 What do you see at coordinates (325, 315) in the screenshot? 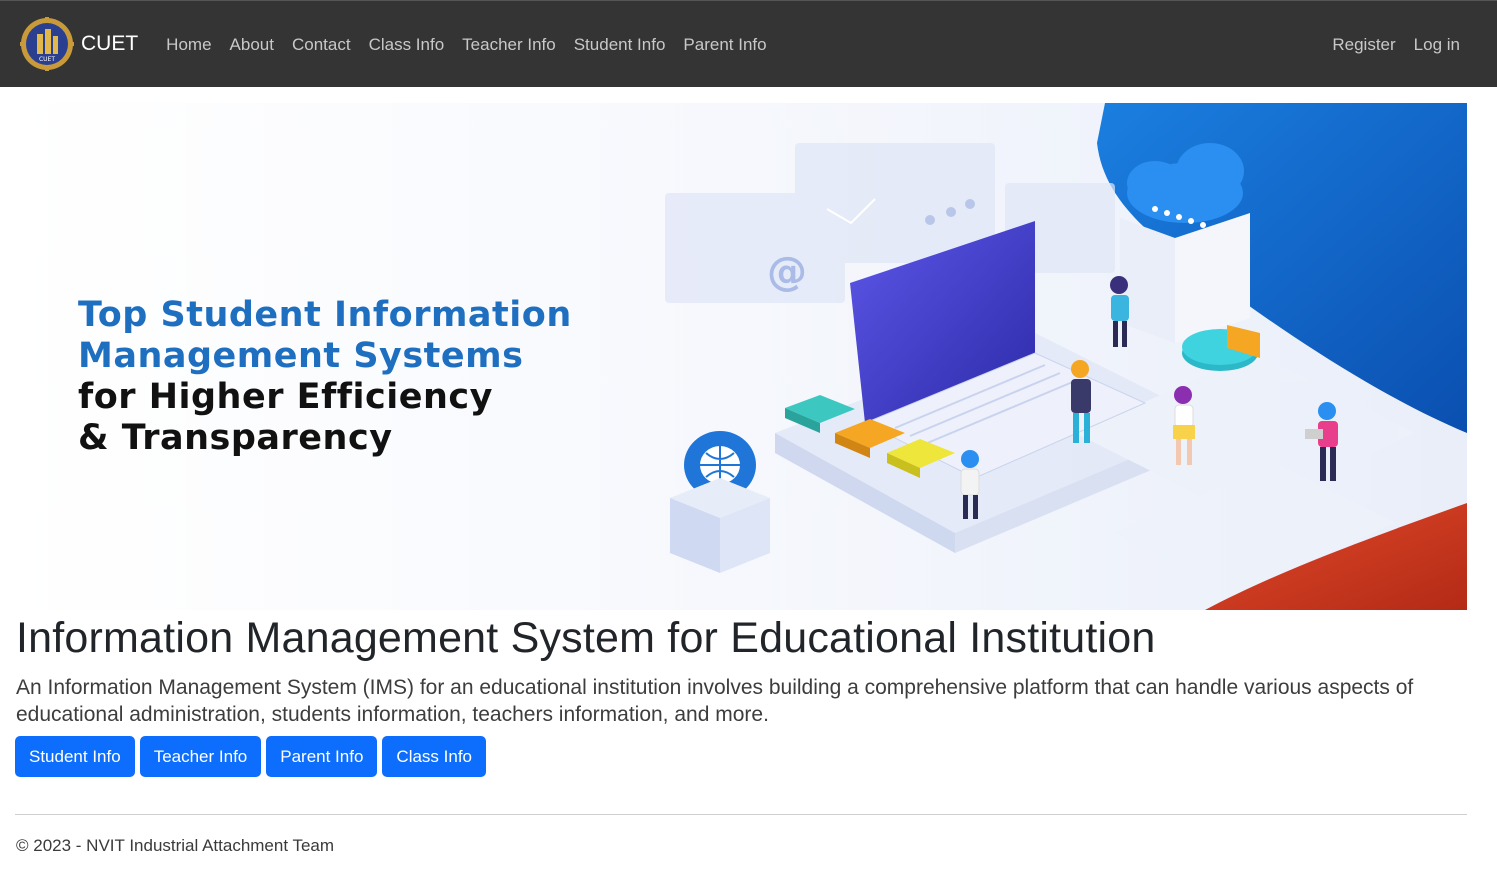
I see `hero-line-1: Top Student Information` at bounding box center [325, 315].